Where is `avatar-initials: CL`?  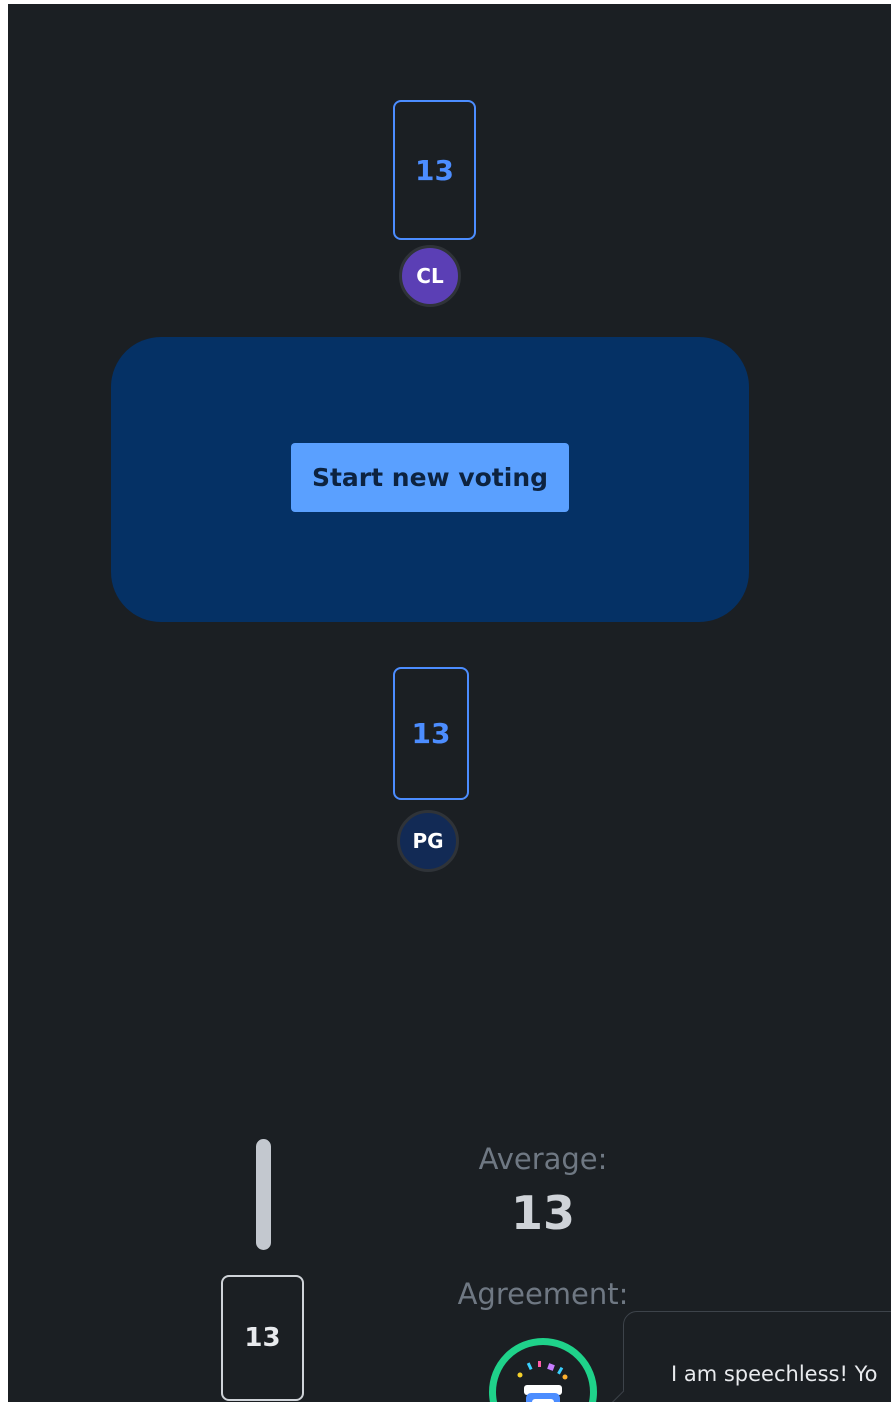
avatar-initials: CL is located at coordinates (430, 276).